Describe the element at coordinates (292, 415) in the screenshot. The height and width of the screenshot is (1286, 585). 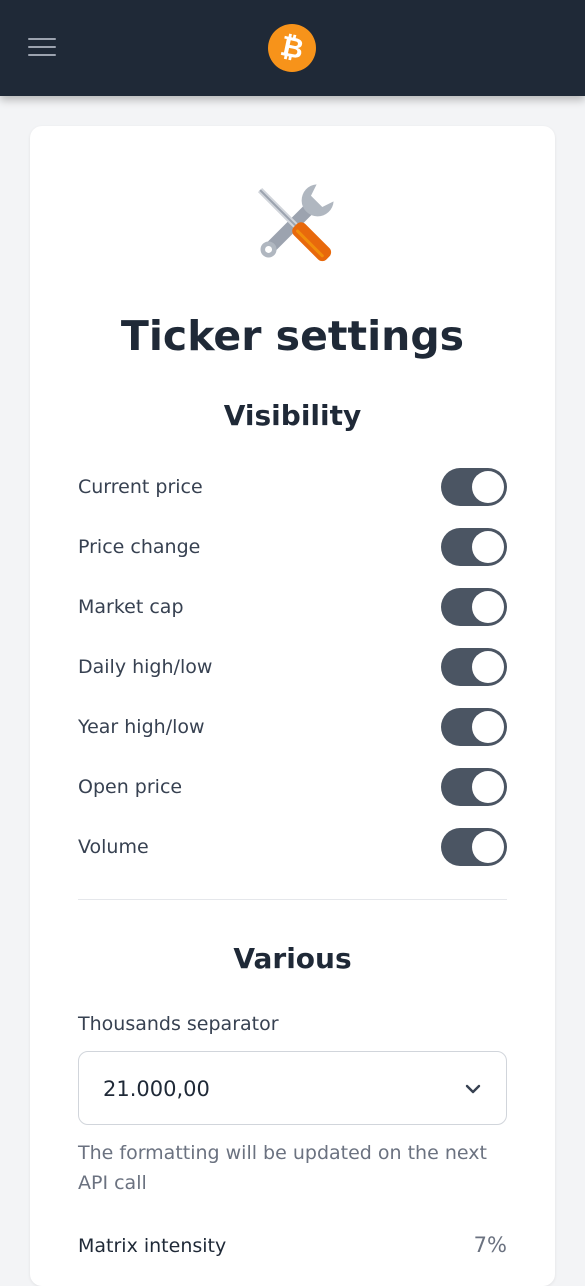
I see `visibility-heading: Visibility` at that location.